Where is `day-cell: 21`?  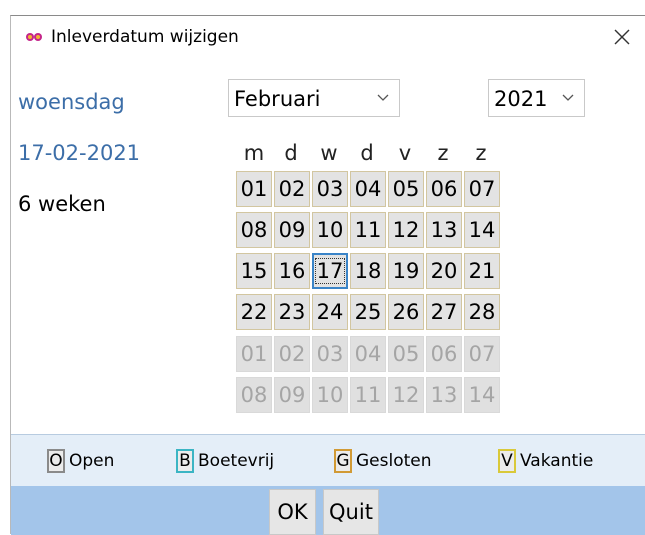 day-cell: 21 is located at coordinates (482, 271).